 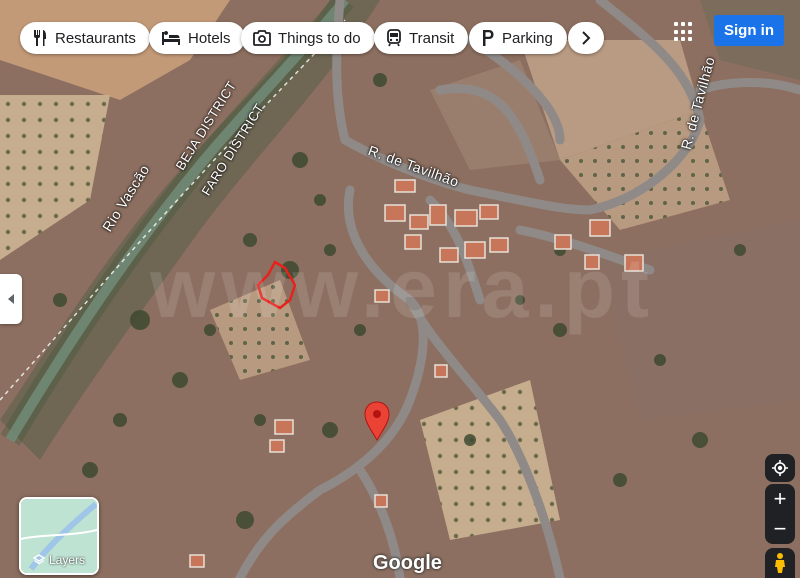 What do you see at coordinates (319, 38) in the screenshot?
I see `chip-label: Things to do` at bounding box center [319, 38].